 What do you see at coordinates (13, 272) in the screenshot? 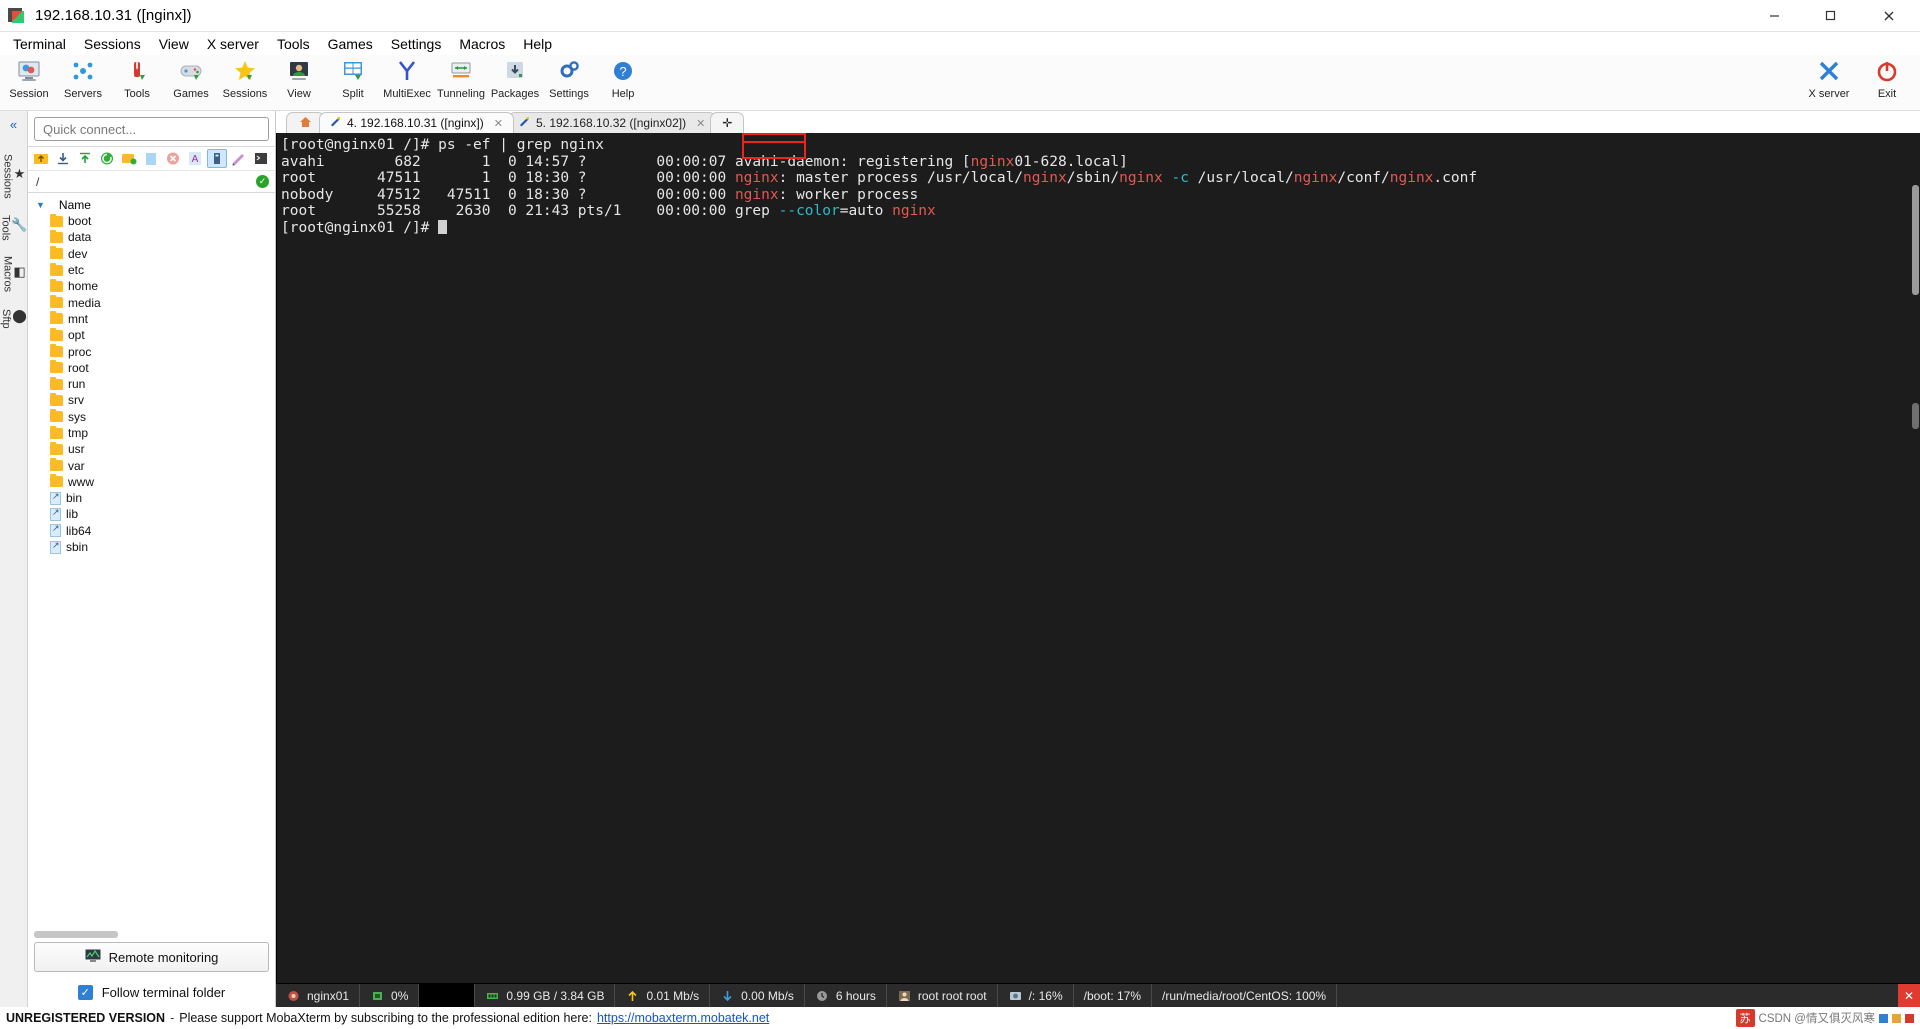
I see `sidebar-tab-macros: ◧ Macros` at bounding box center [13, 272].